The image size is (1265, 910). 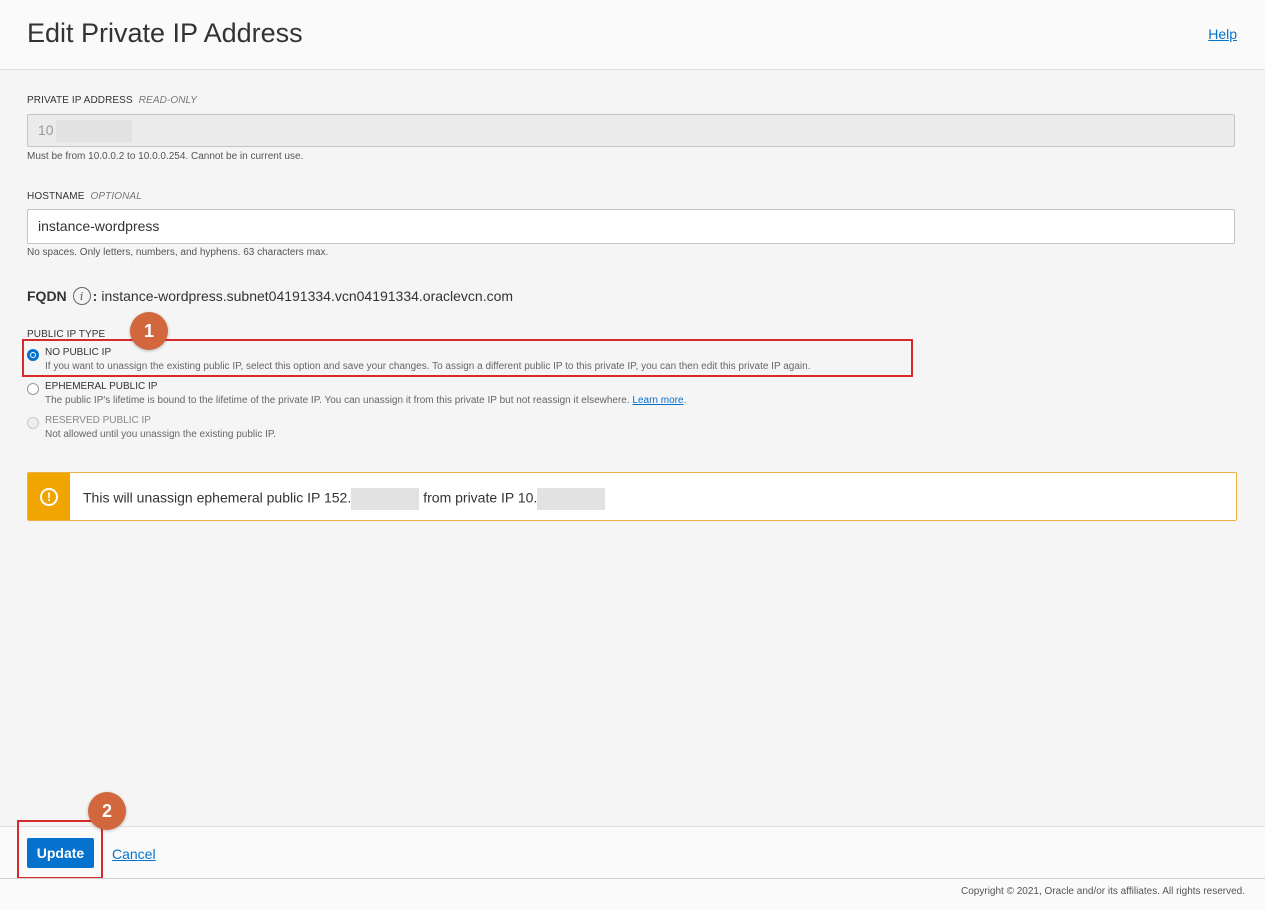 What do you see at coordinates (165, 33) in the screenshot?
I see `page-title: Edit Private IP Address` at bounding box center [165, 33].